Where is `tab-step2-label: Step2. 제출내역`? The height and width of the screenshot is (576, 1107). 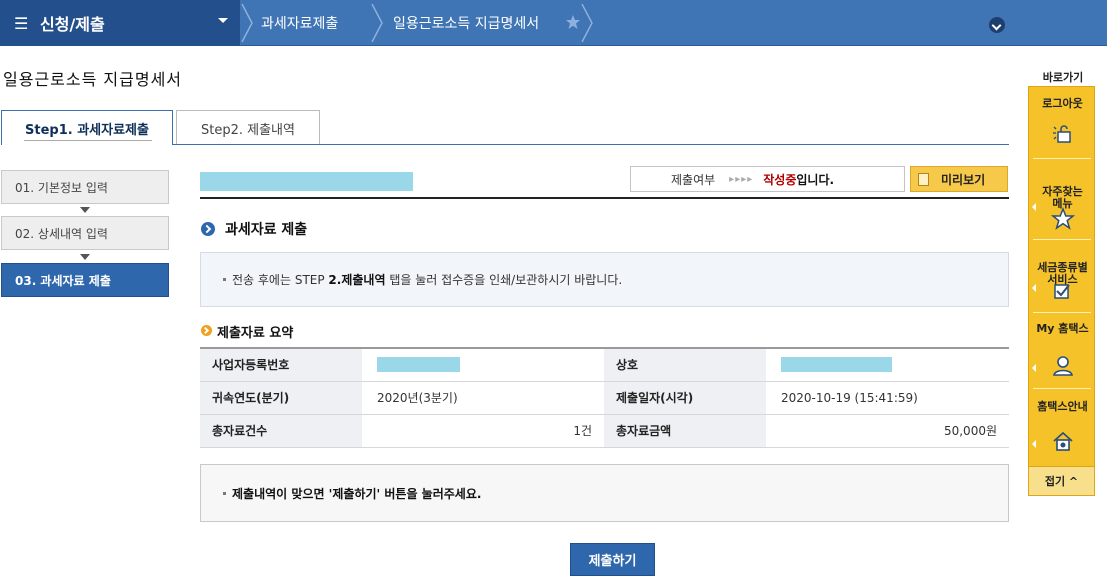 tab-step2-label: Step2. 제출내역 is located at coordinates (248, 130).